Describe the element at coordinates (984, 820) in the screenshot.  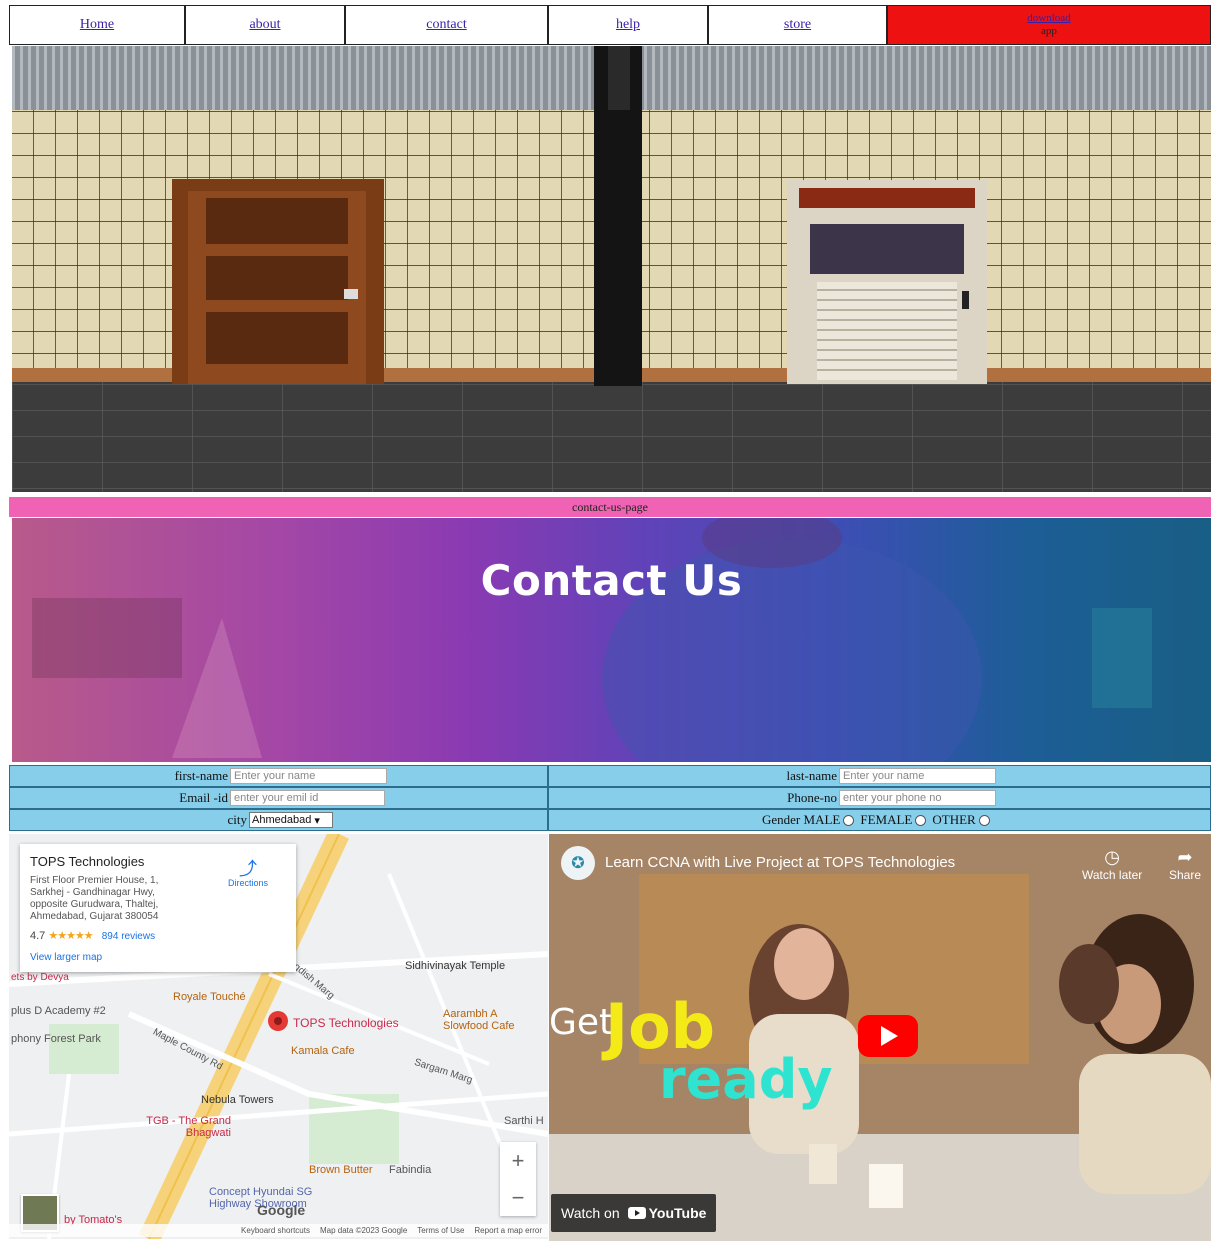
I see `gender-other-radio` at that location.